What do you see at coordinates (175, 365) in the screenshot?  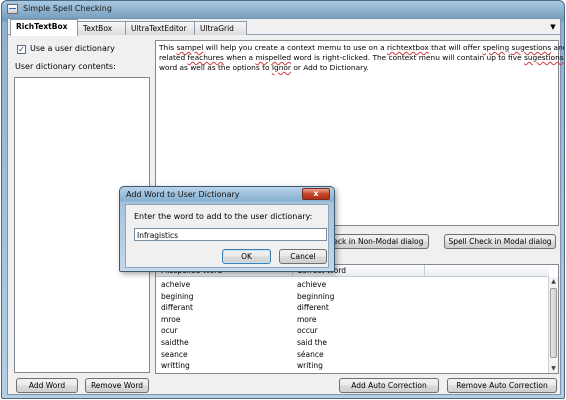 I see `grid-cell-misspelled: writting` at bounding box center [175, 365].